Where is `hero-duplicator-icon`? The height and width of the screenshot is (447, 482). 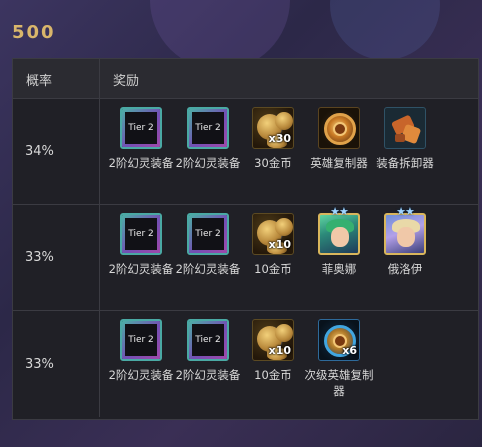
hero-duplicator-icon is located at coordinates (339, 128).